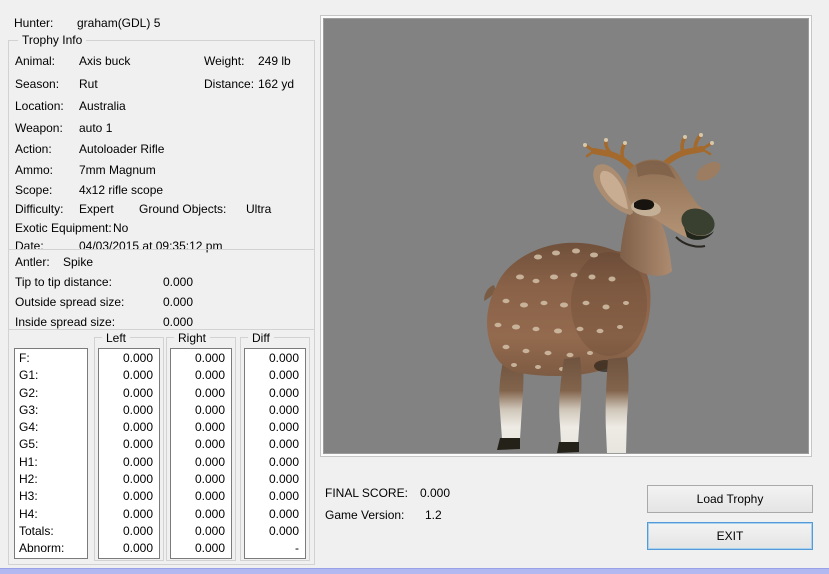 This screenshot has width=829, height=574. I want to click on trophy-info-value: 4x12 rifle scope, so click(121, 190).